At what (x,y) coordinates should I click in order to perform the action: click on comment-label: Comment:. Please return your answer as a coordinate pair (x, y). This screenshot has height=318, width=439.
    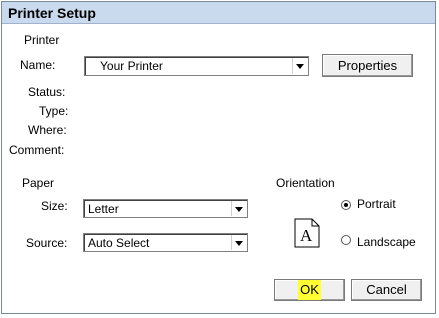
    Looking at the image, I should click on (37, 150).